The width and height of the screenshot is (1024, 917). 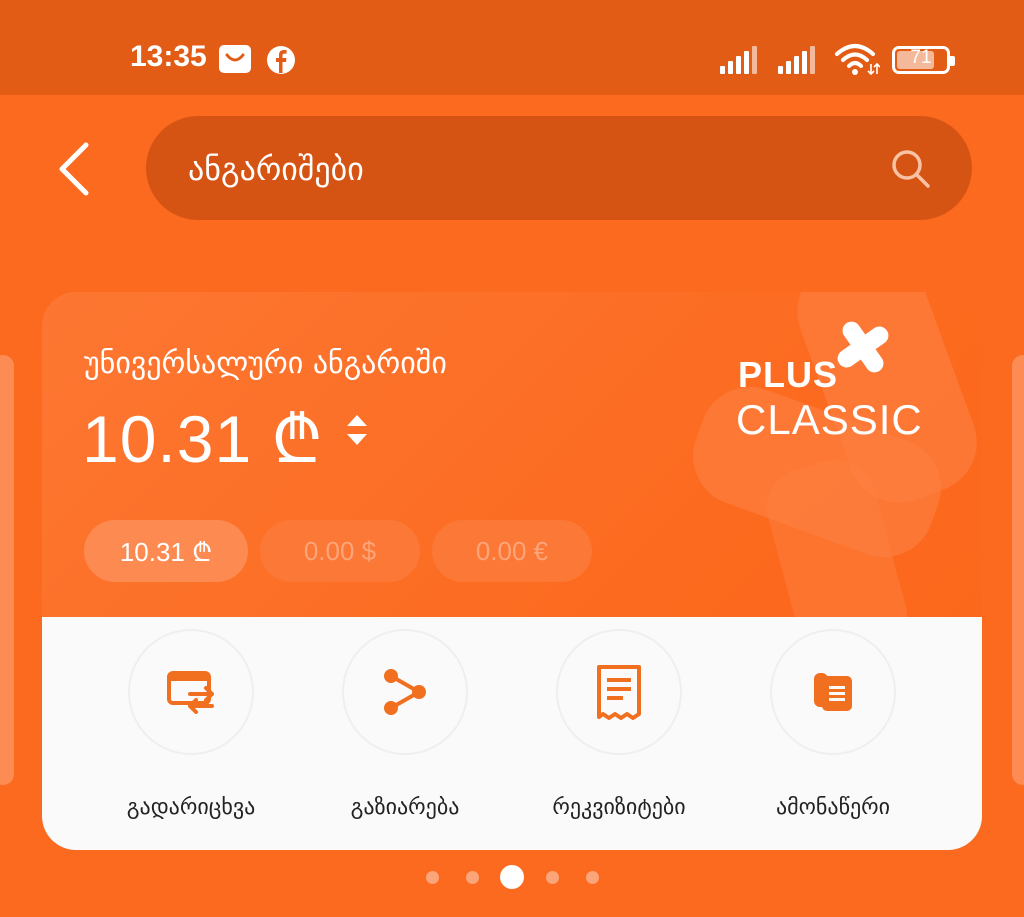 What do you see at coordinates (265, 363) in the screenshot?
I see `account-name: უნივერსალური ანგარიში` at bounding box center [265, 363].